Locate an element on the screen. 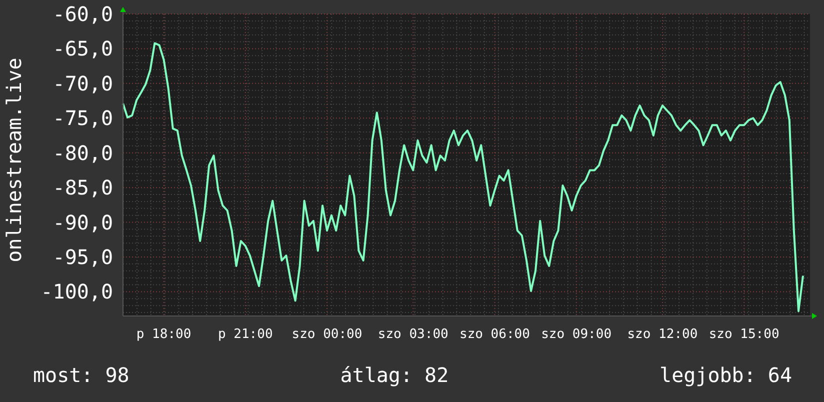 The width and height of the screenshot is (824, 402). y-tick-label: -85,0 is located at coordinates (82, 188).